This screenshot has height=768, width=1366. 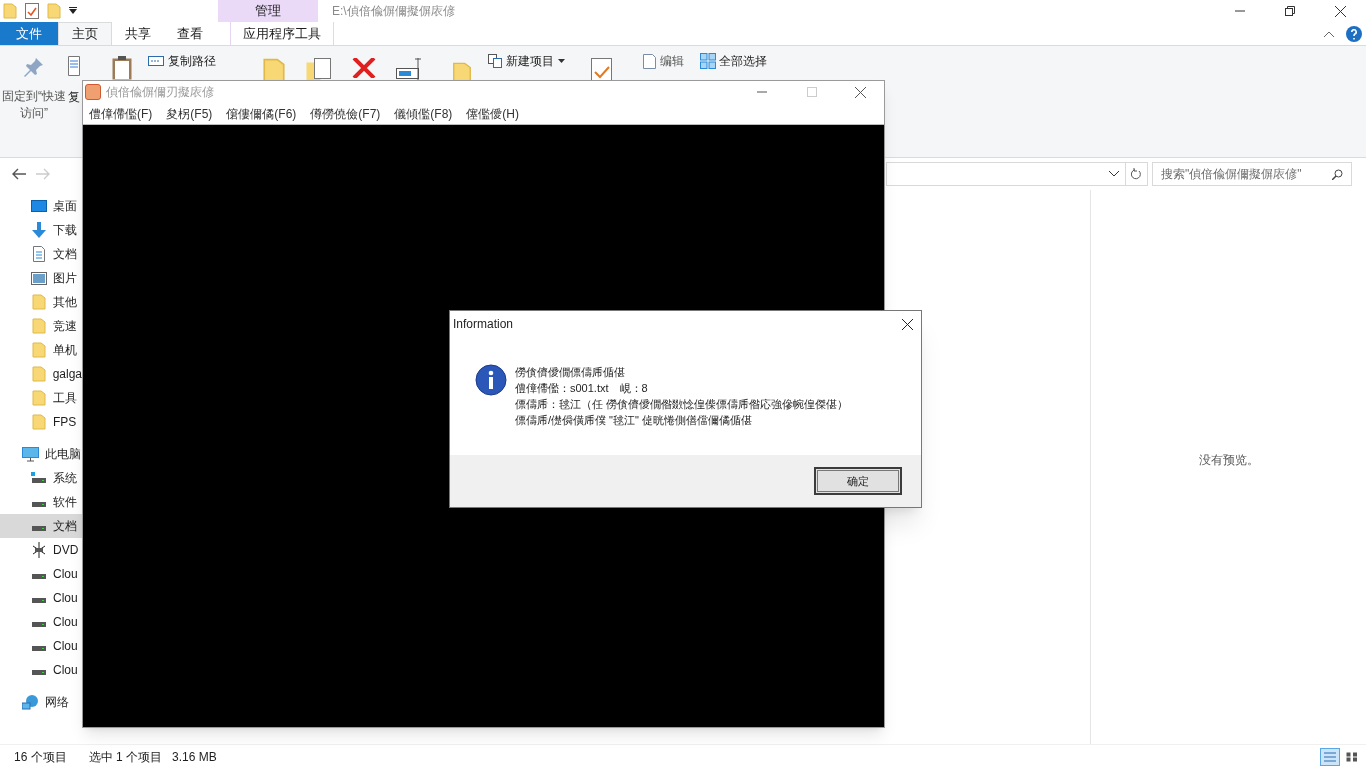 I want to click on sidebar-item: galga, so click(x=41, y=374).